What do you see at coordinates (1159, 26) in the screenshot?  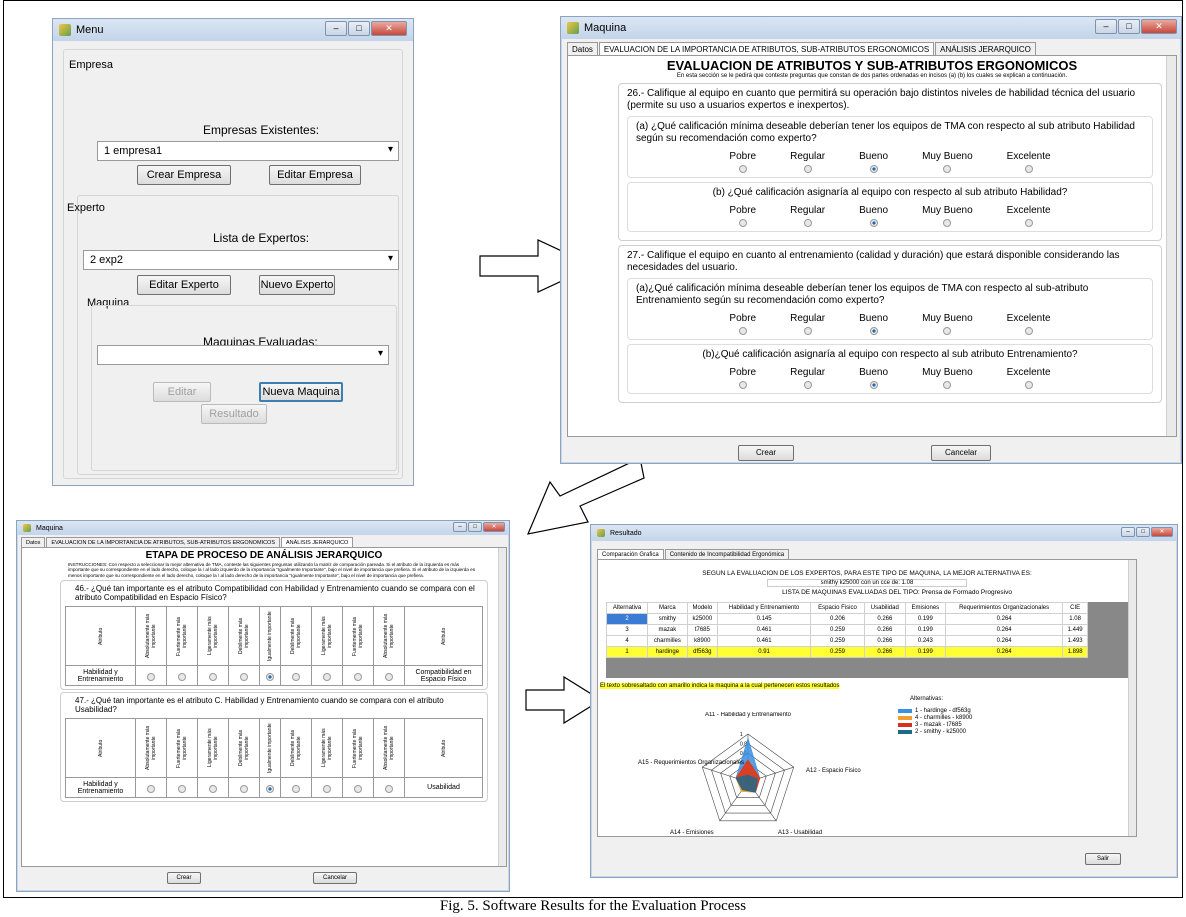 I see `maquina-close-icon: ✕` at bounding box center [1159, 26].